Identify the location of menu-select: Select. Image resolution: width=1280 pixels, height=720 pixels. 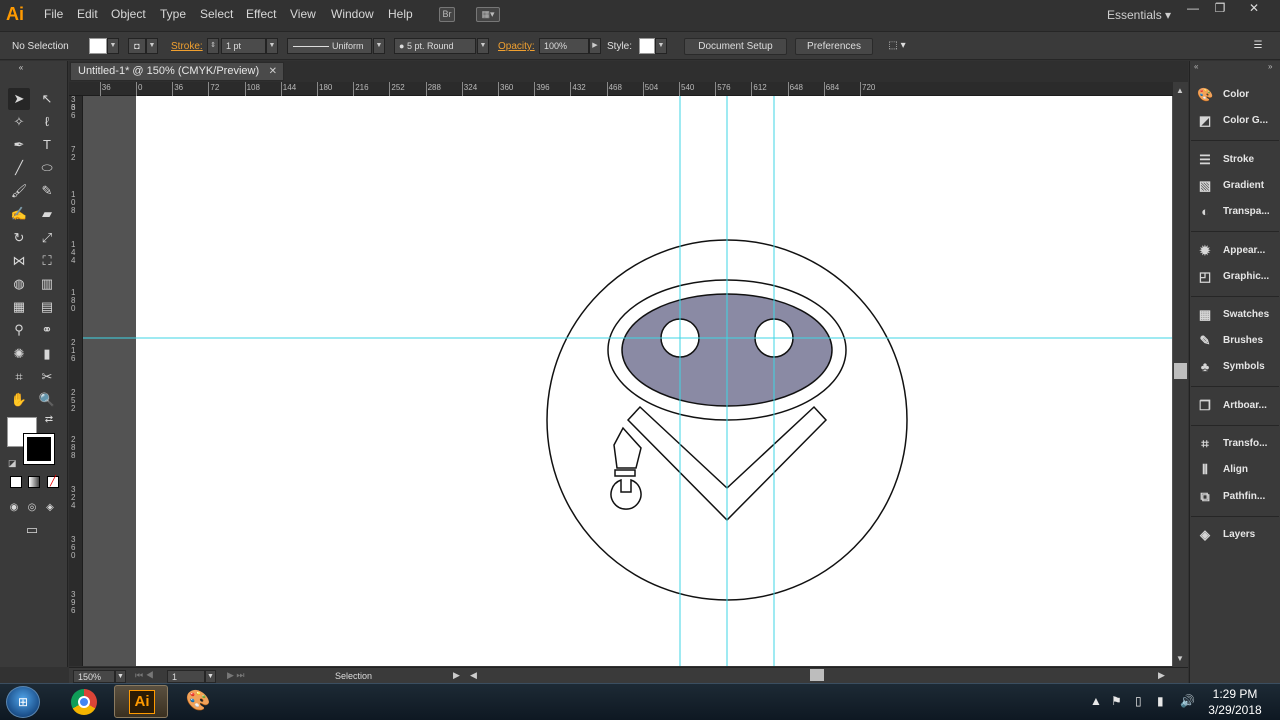
(216, 14).